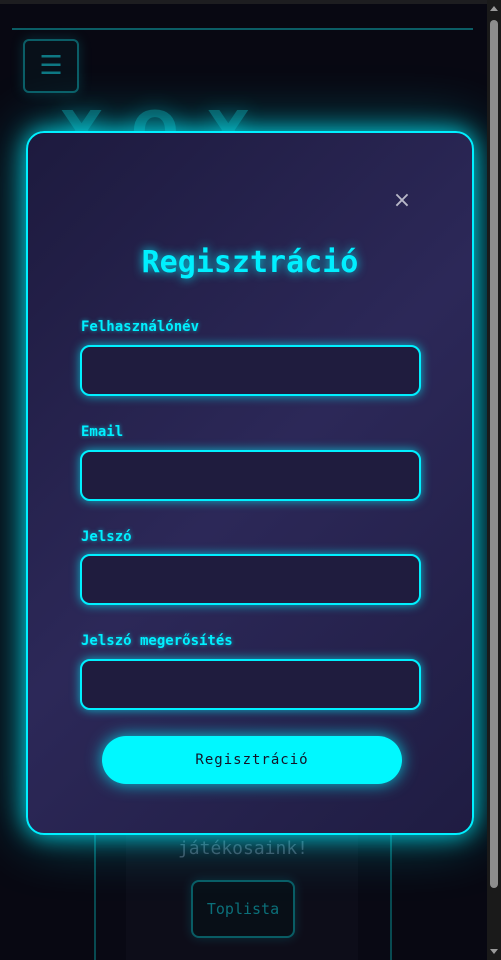 The height and width of the screenshot is (960, 501). I want to click on username-label: Felhasználónév, so click(140, 327).